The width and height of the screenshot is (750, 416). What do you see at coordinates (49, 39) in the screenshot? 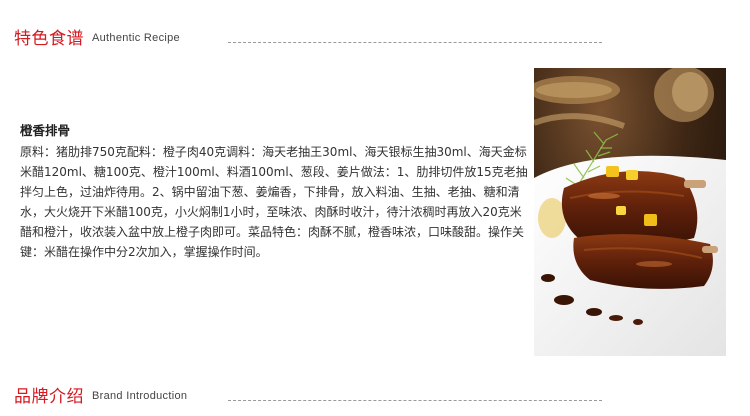
I see `section-title-zh: 特色食谱` at bounding box center [49, 39].